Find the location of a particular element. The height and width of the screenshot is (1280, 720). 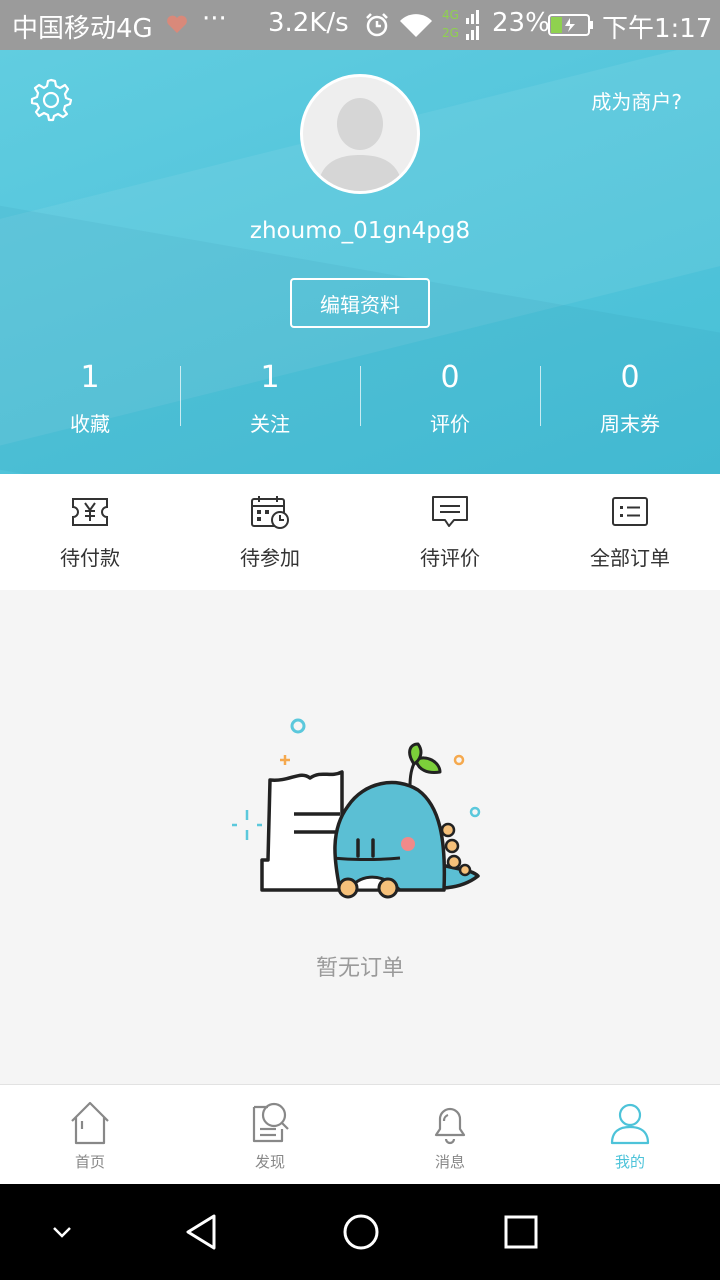

tab-mine: 我的 is located at coordinates (630, 1134).